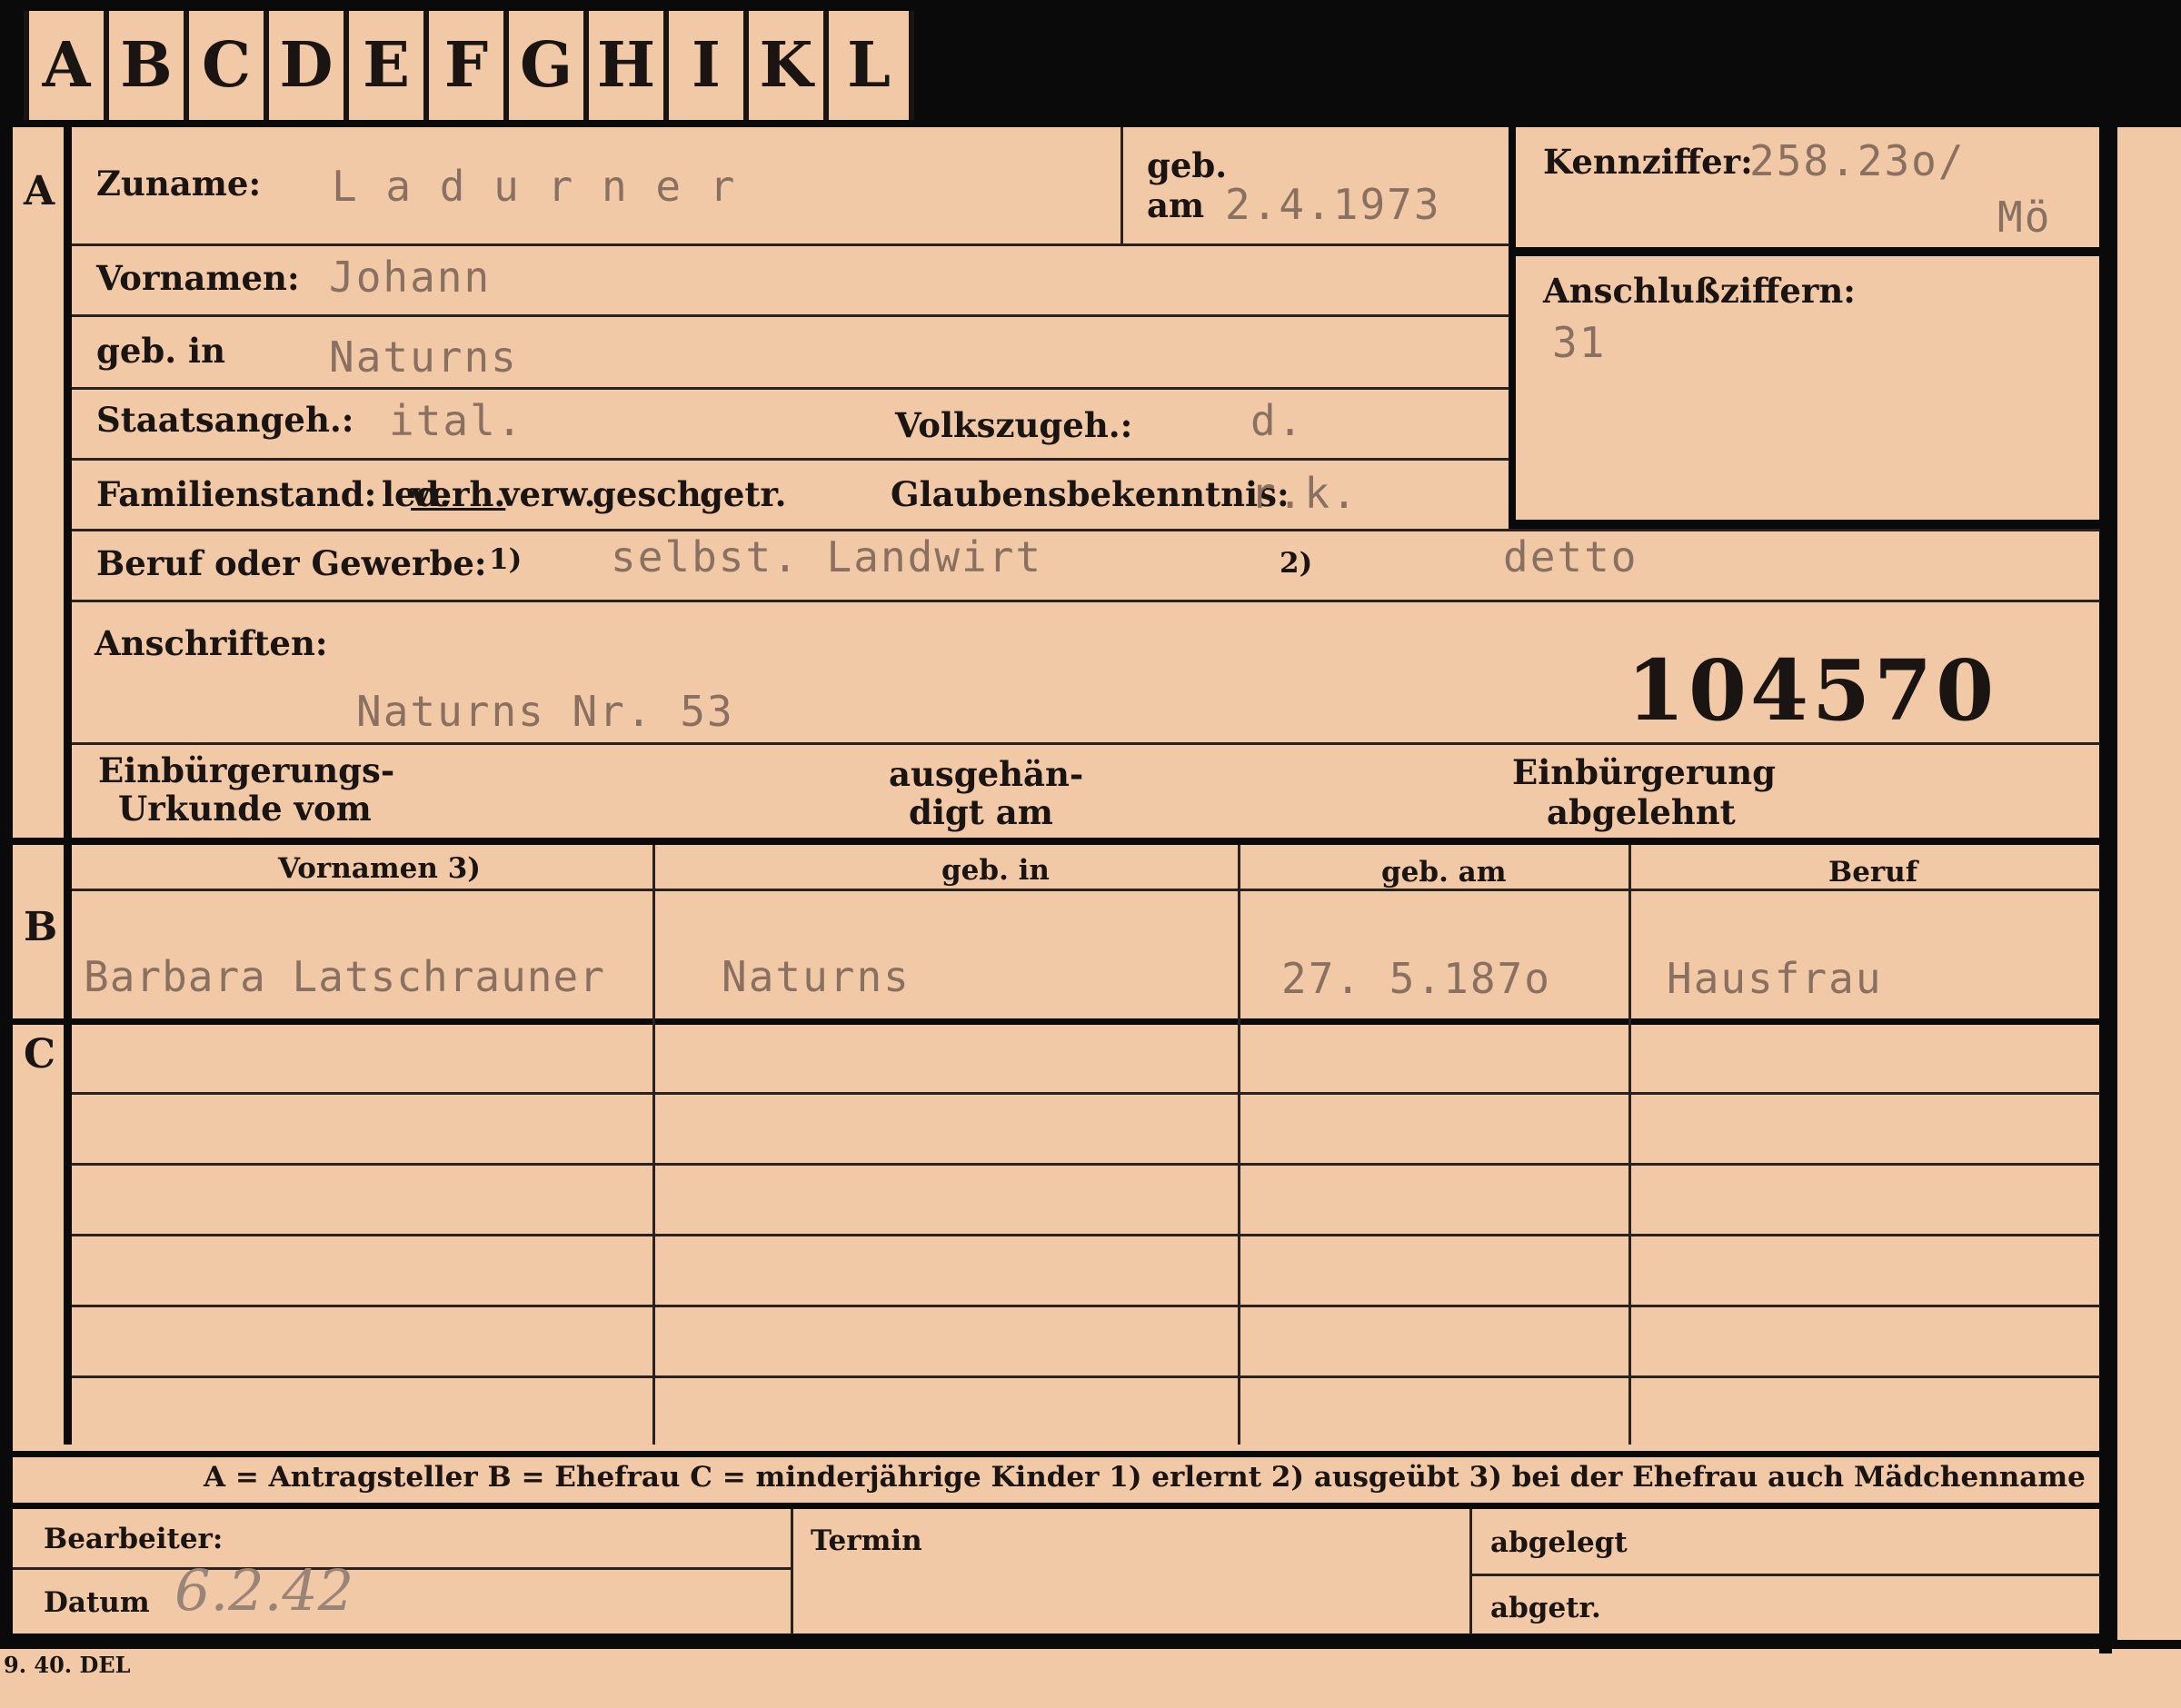 The width and height of the screenshot is (2181, 1708). I want to click on geb-in-value: Naturns, so click(423, 357).